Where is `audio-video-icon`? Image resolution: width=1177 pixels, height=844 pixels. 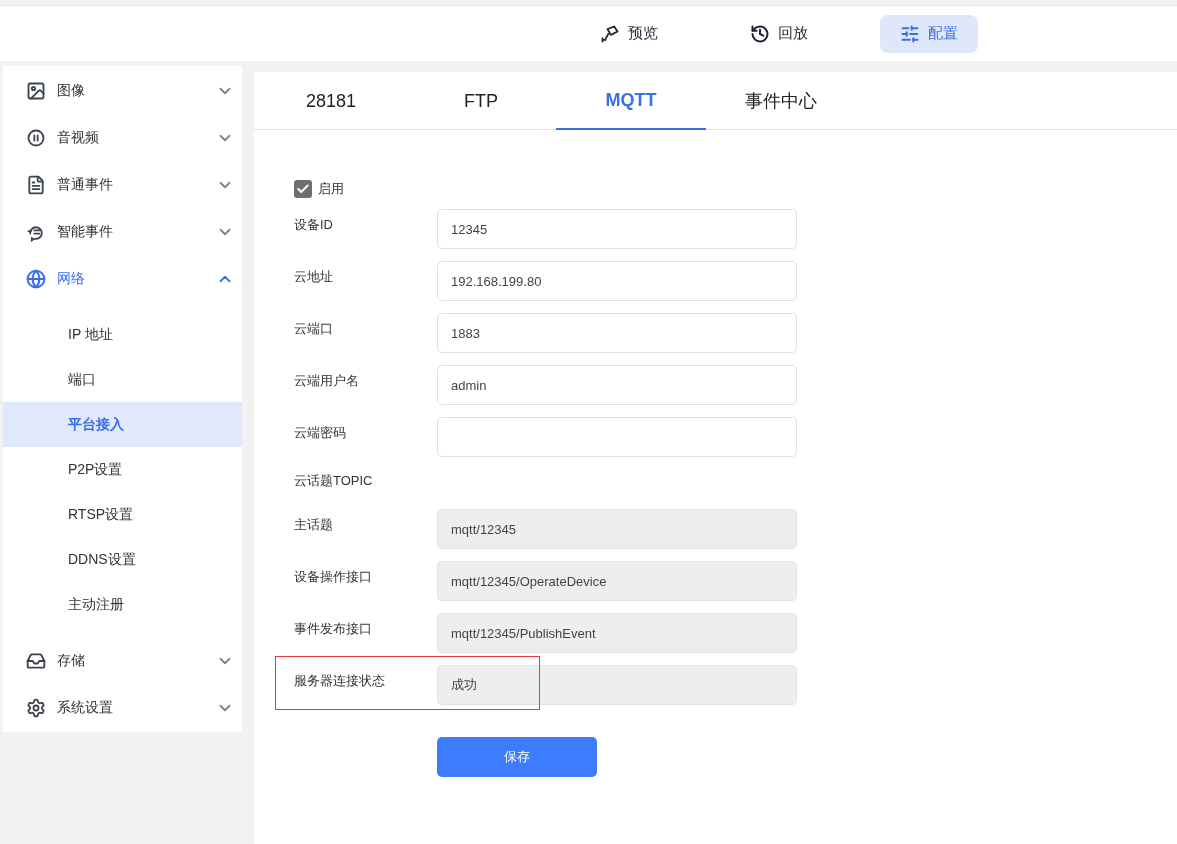
audio-video-icon is located at coordinates (36, 137).